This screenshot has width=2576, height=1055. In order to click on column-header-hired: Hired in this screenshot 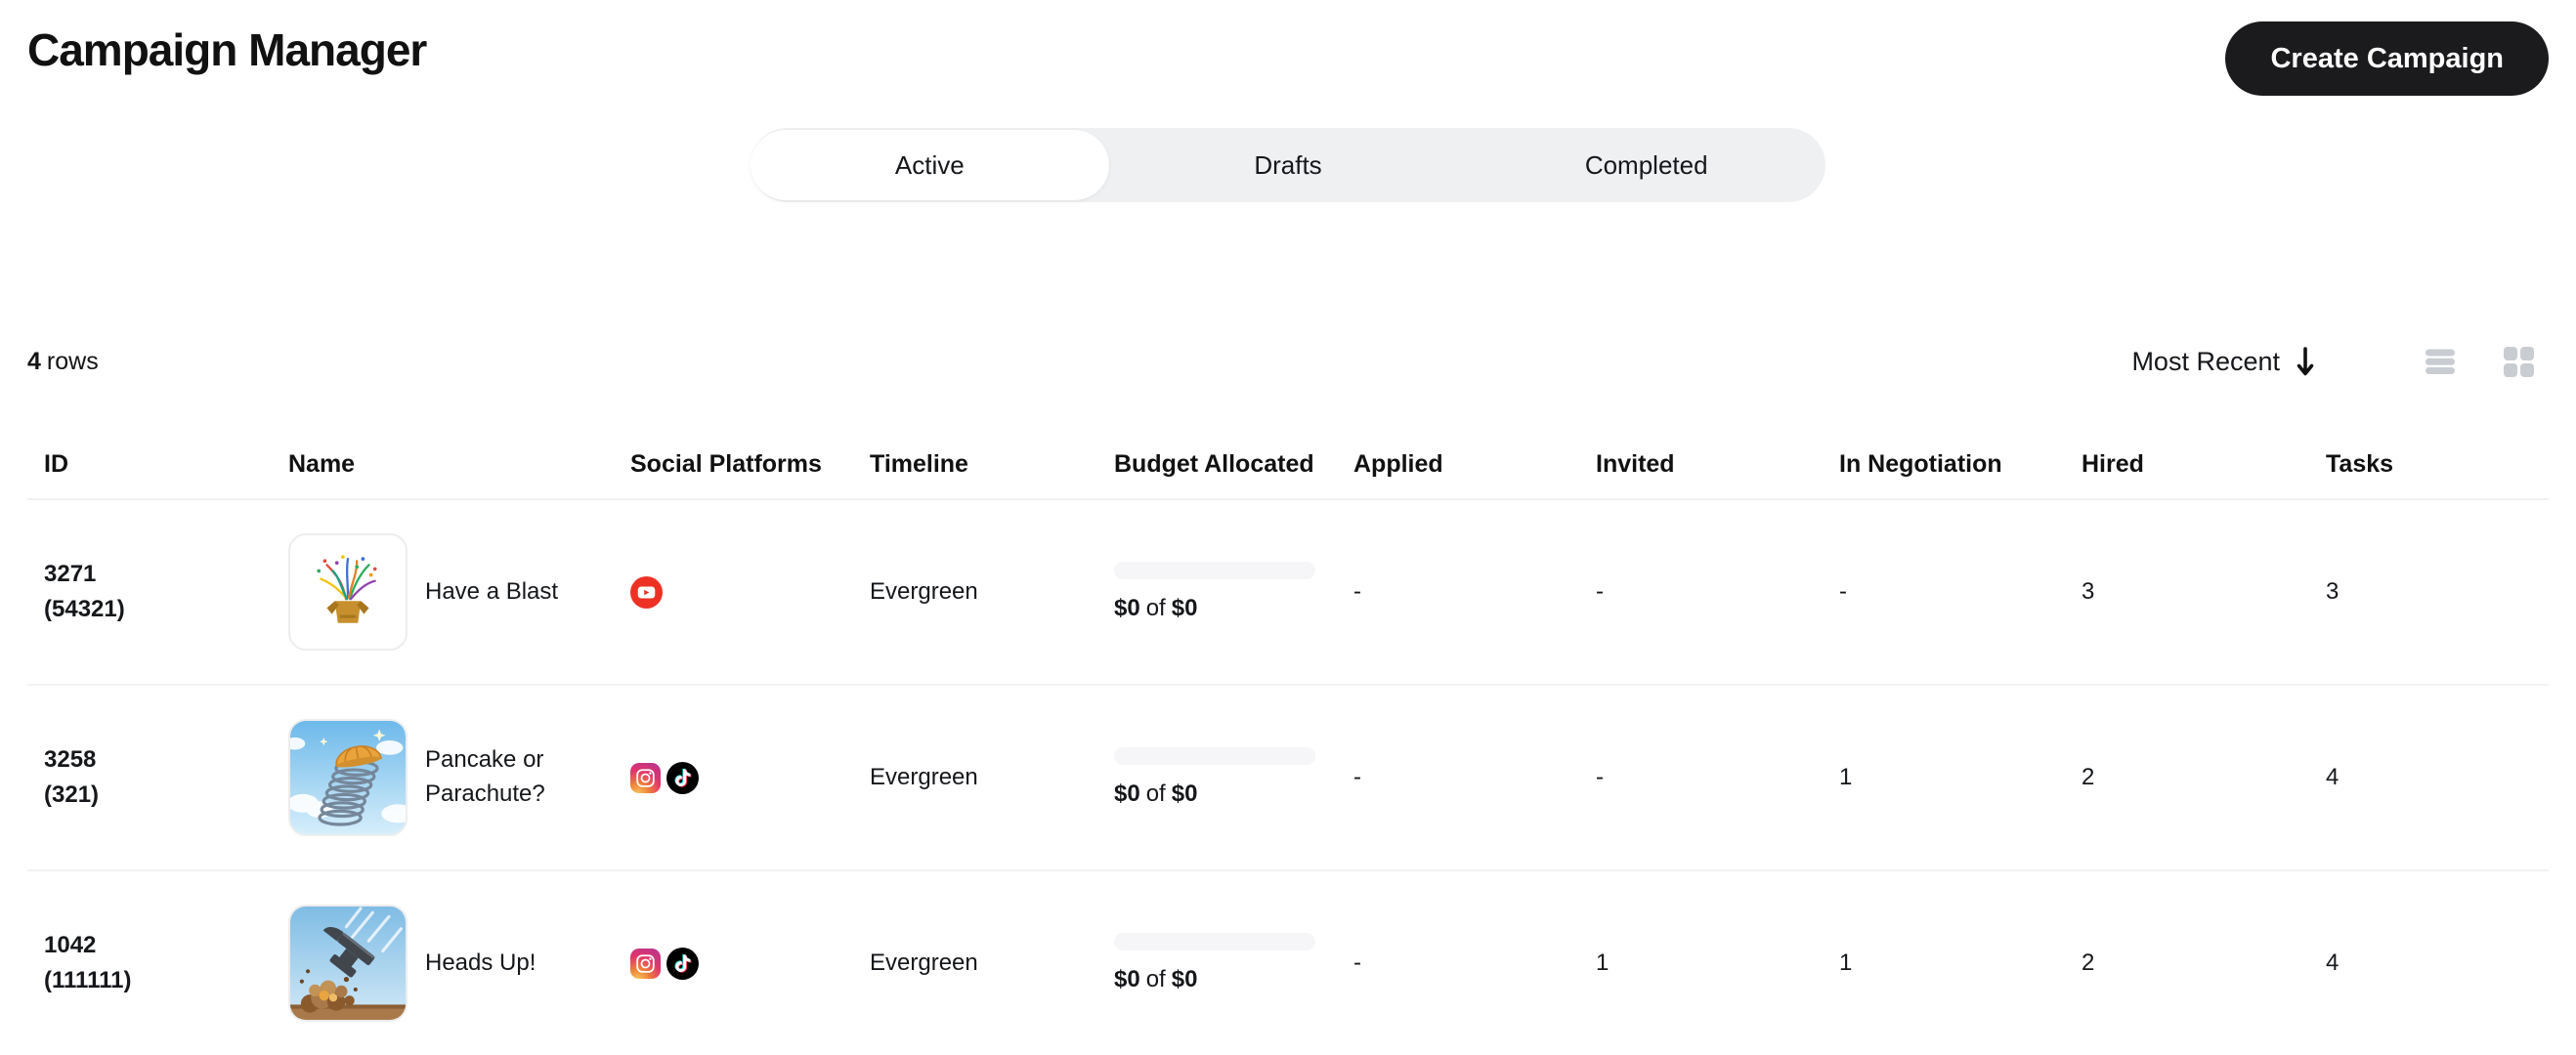, I will do `click(2113, 463)`.